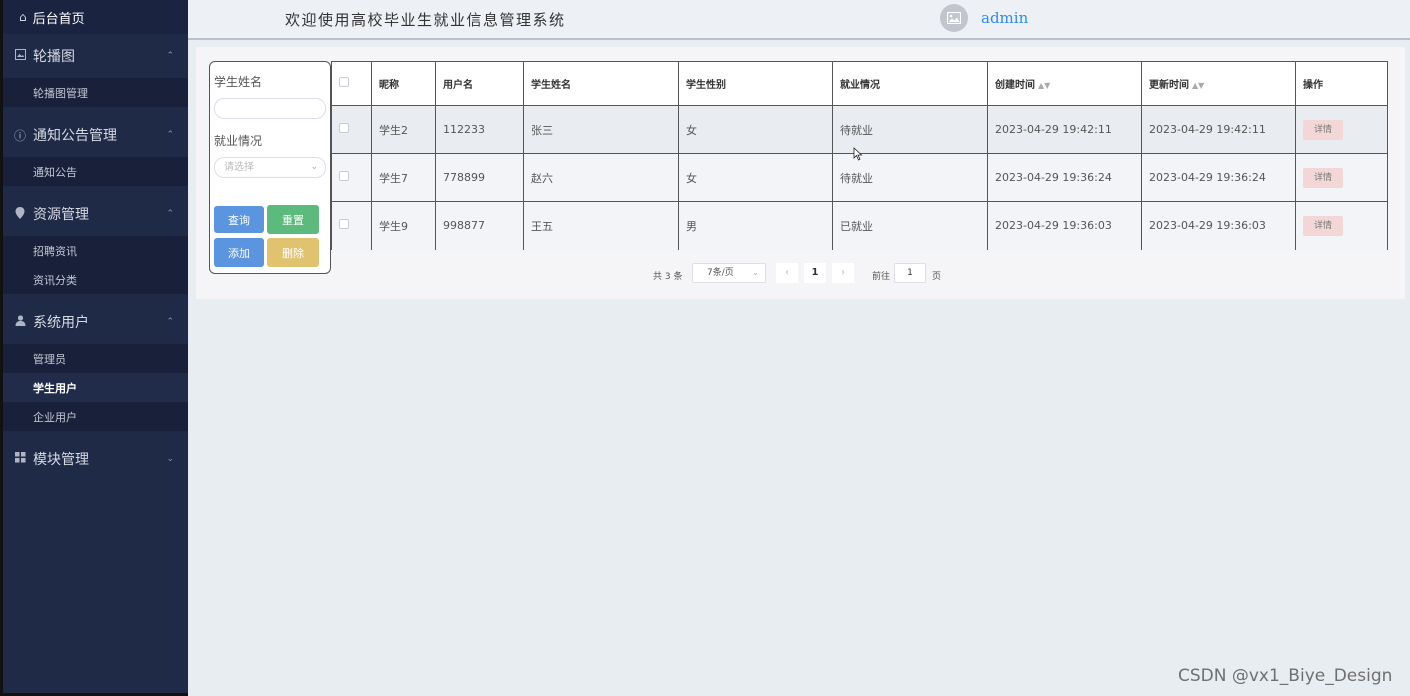 This screenshot has height=696, width=1410. I want to click on pagination-total: 共 3 条, so click(668, 277).